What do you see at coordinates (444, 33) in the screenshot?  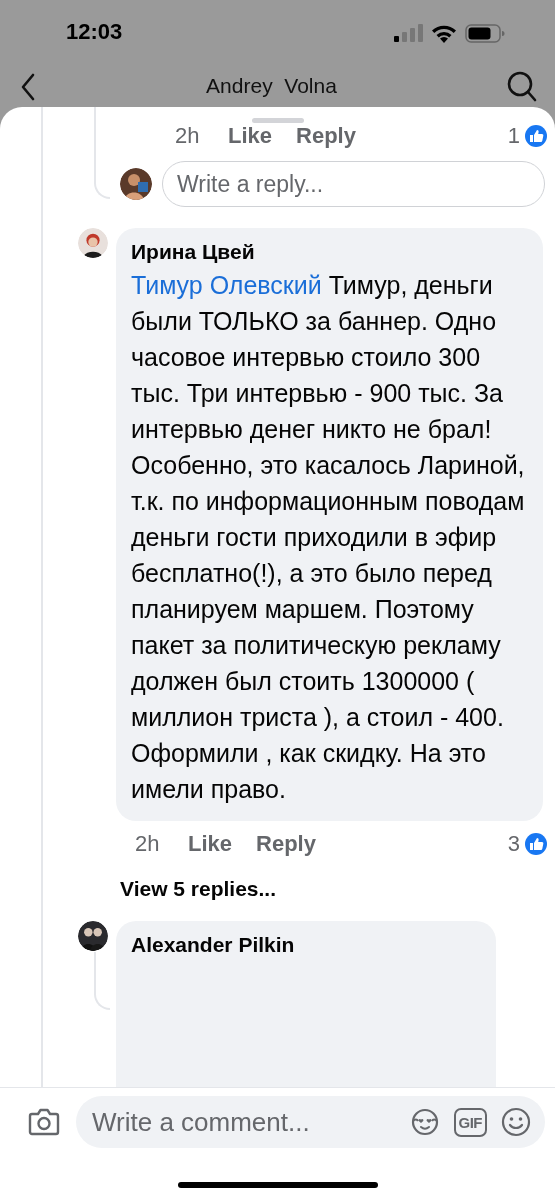 I see `wifi-icon` at bounding box center [444, 33].